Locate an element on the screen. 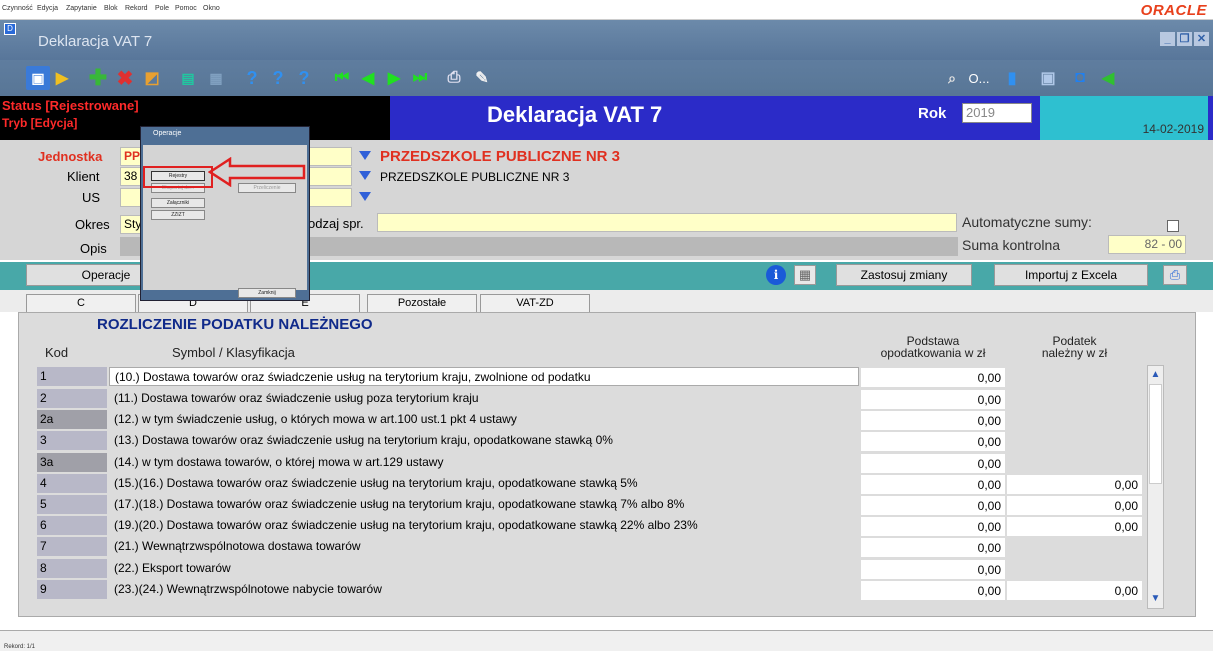 This screenshot has height=651, width=1213. query-count-icon: ? is located at coordinates (304, 78).